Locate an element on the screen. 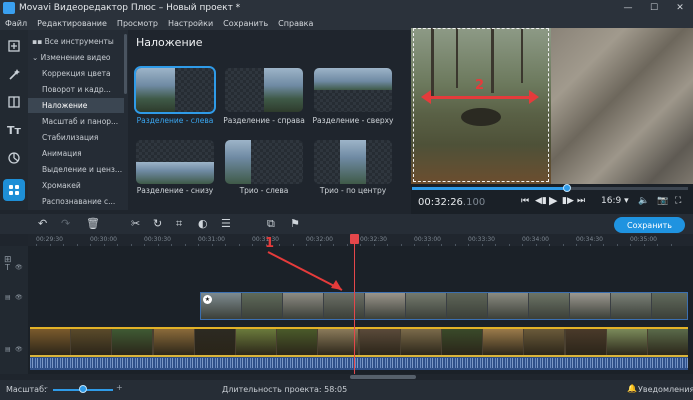  fullscreen-icon: ⛶ is located at coordinates (678, 201).